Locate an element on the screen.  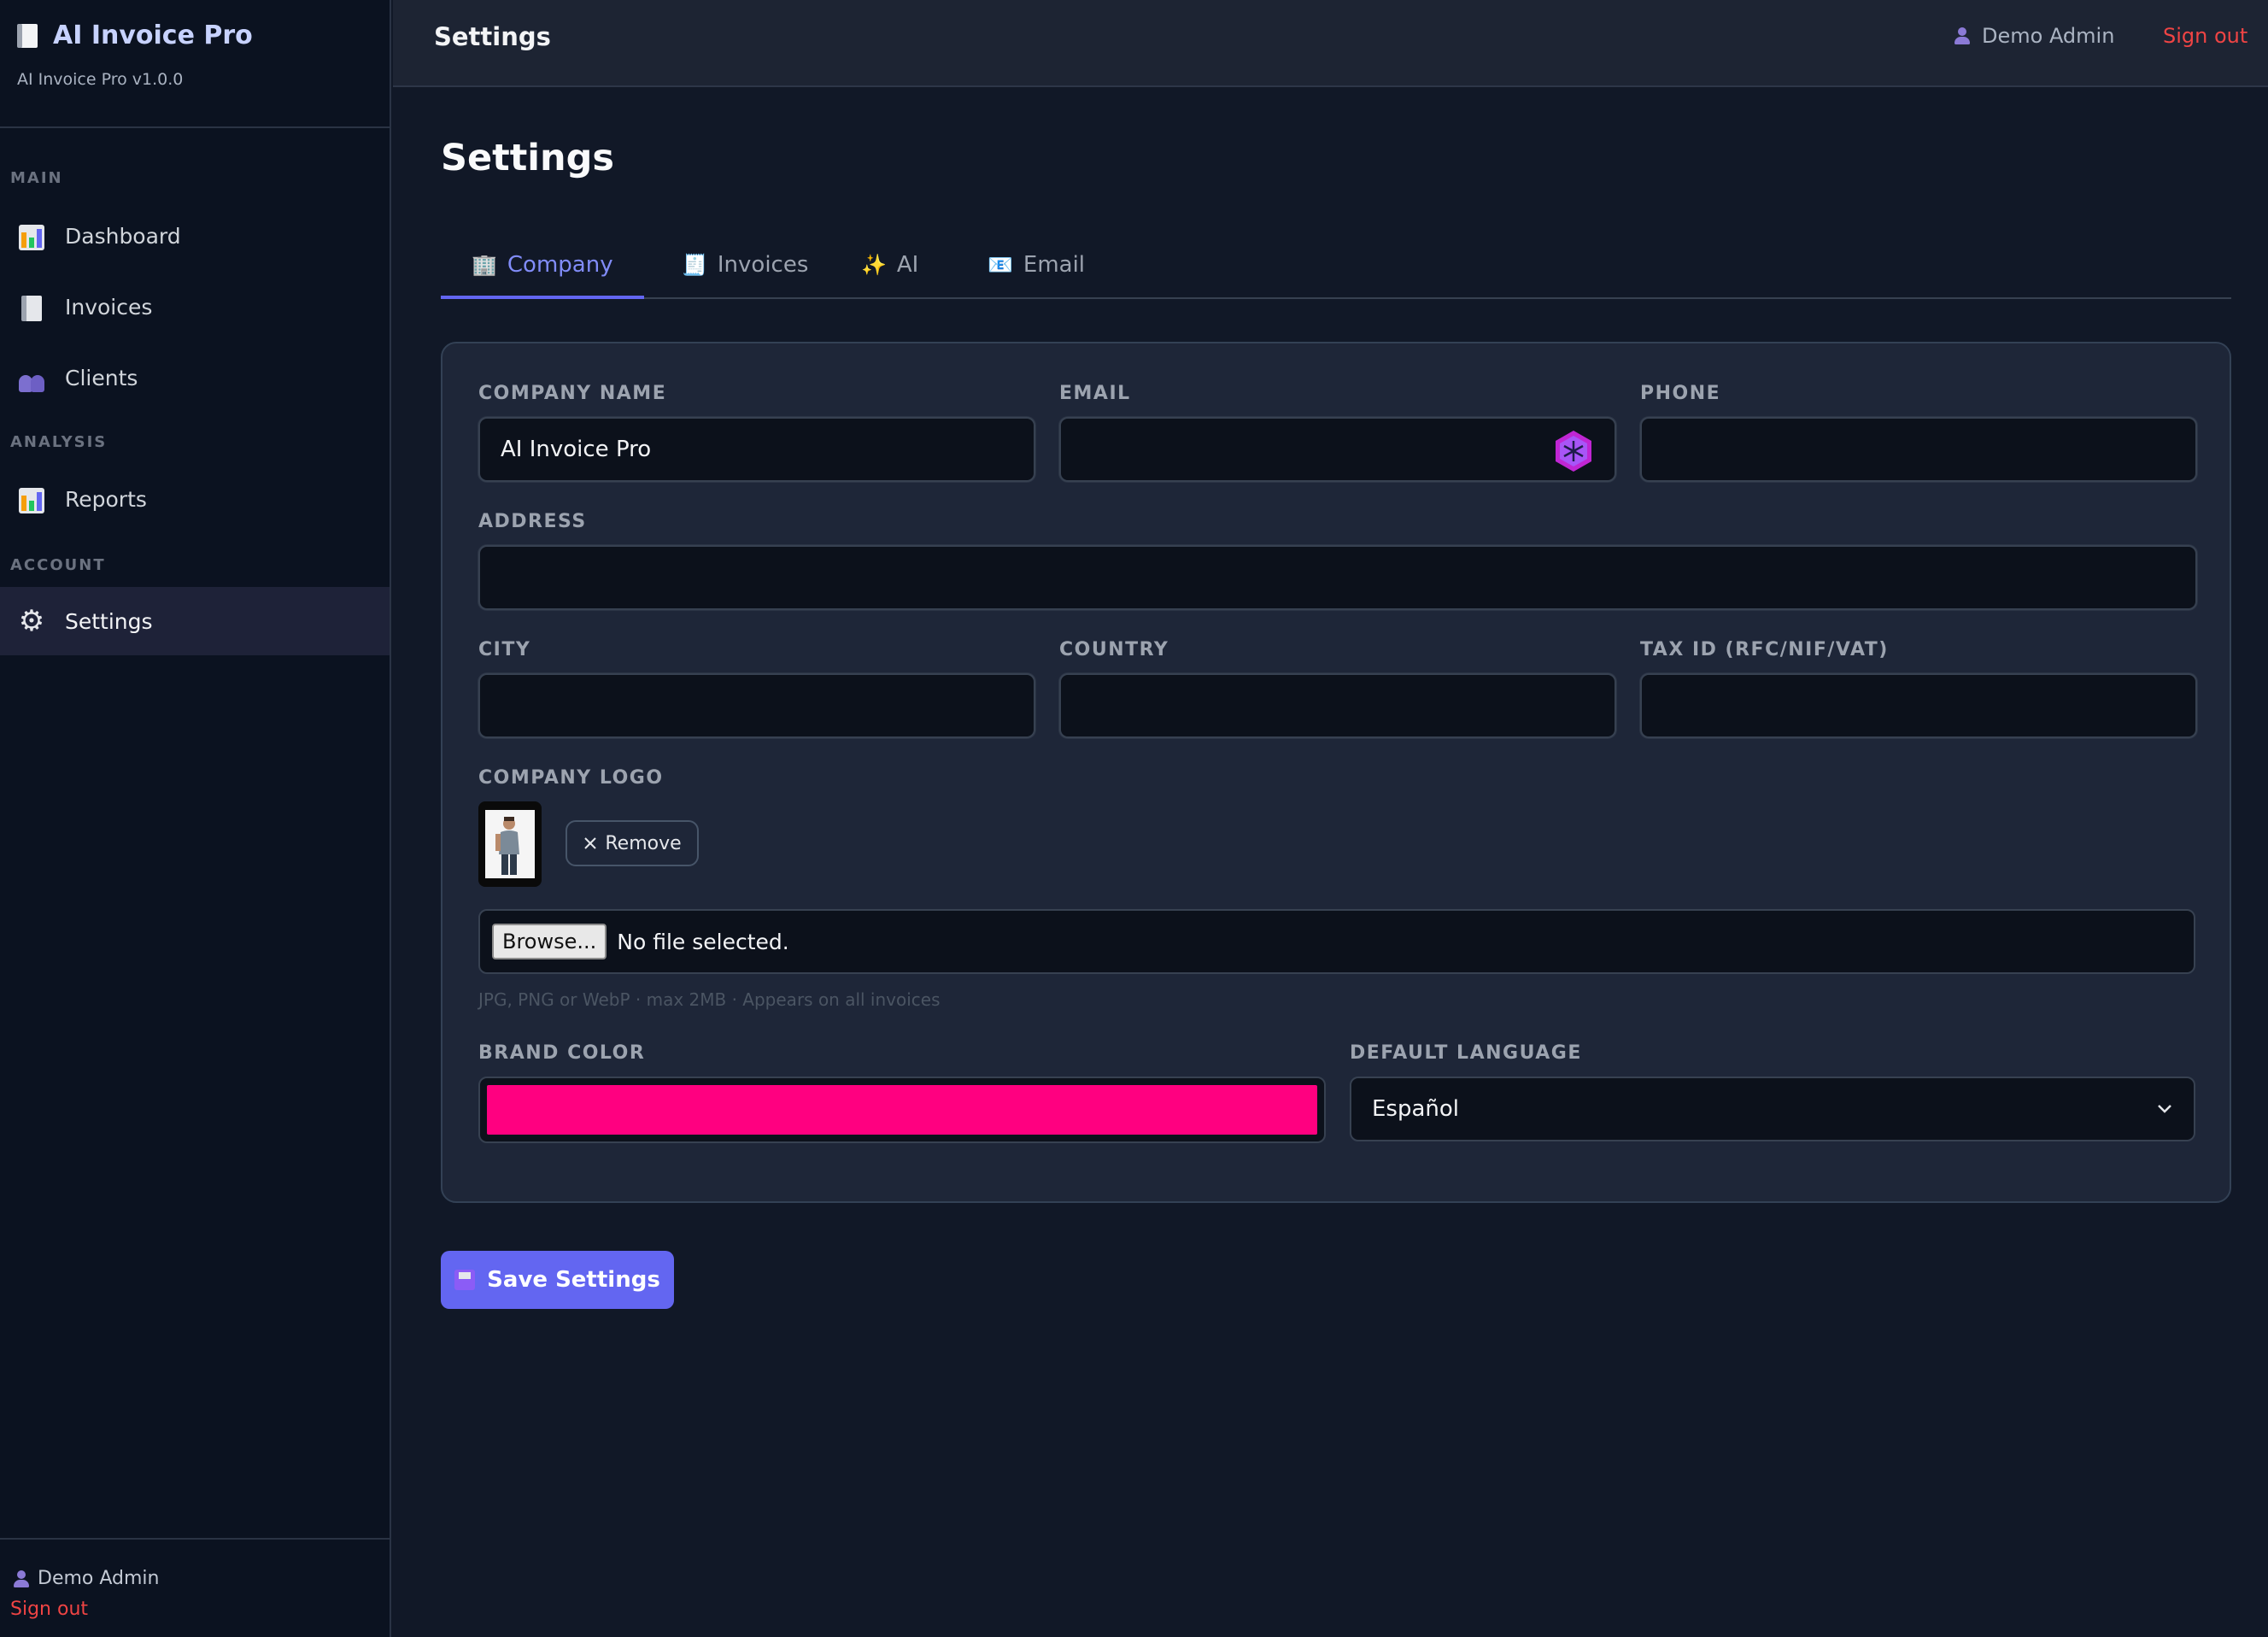
tab-invoices: 🧾 Invoices is located at coordinates (745, 275).